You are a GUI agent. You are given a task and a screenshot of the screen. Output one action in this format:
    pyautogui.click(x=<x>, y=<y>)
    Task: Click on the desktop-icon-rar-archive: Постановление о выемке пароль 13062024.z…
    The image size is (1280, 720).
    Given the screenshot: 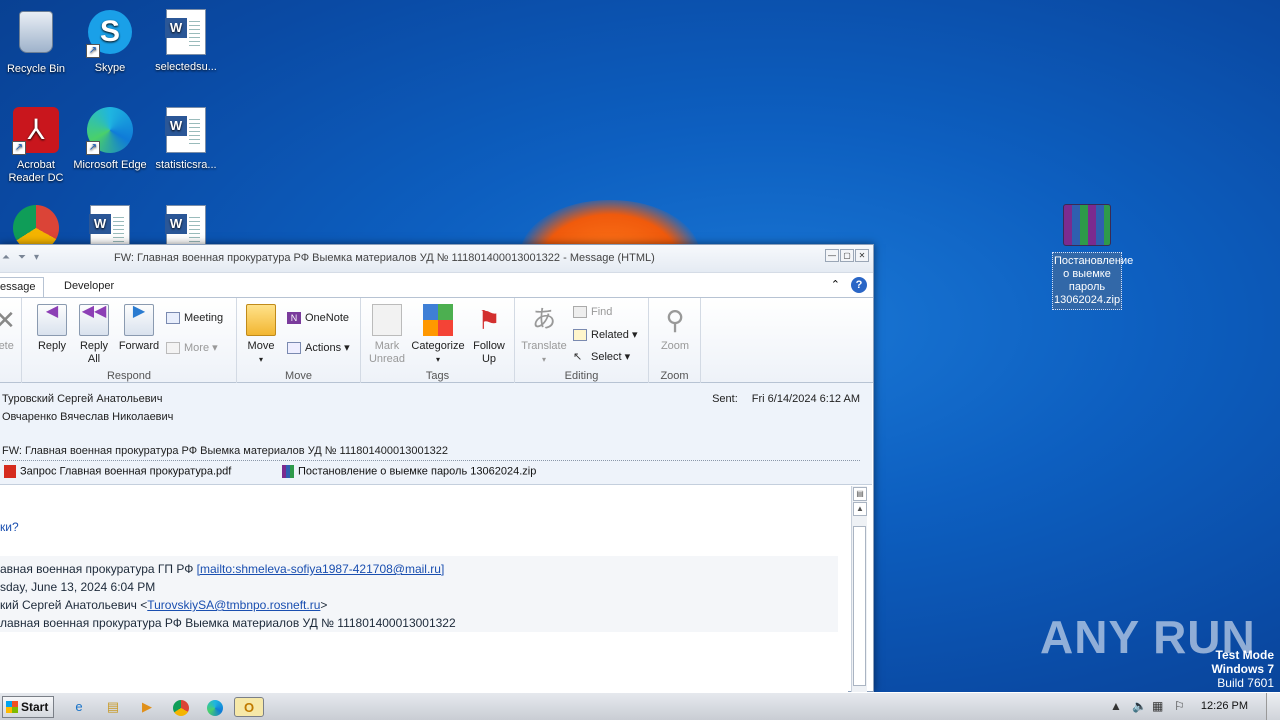 What is the action you would take?
    pyautogui.click(x=1092, y=257)
    